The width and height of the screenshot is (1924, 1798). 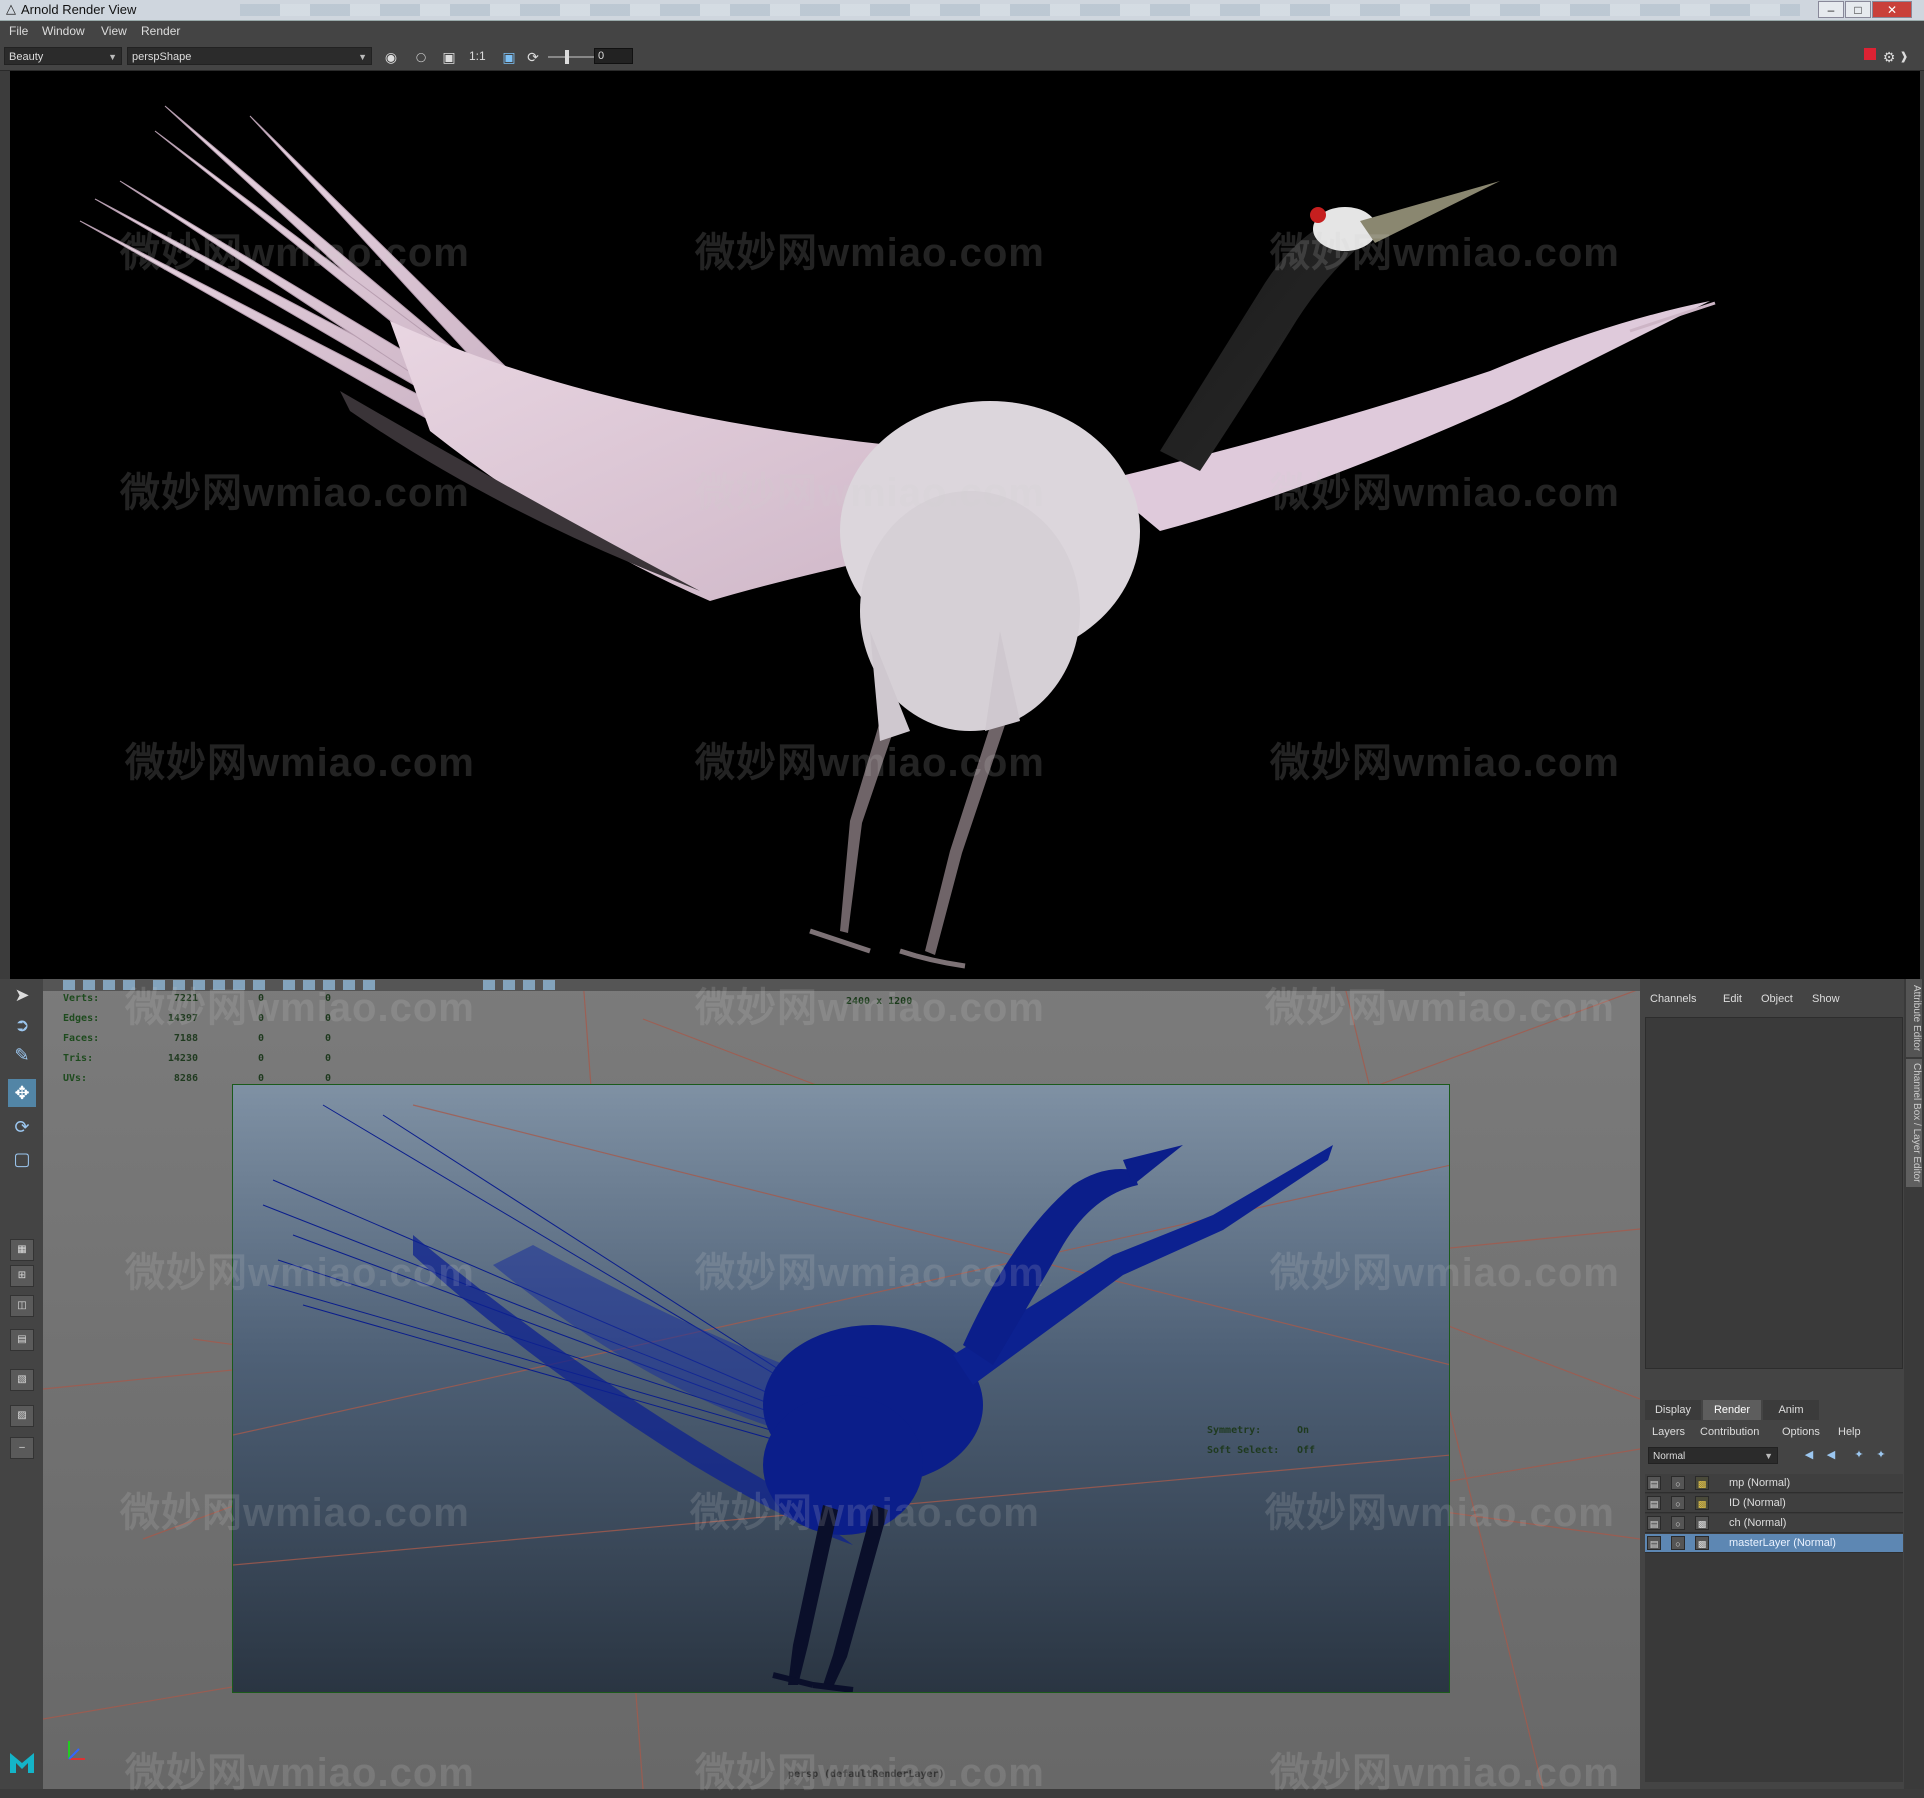 What do you see at coordinates (1826, 999) in the screenshot?
I see `menu-show: Show` at bounding box center [1826, 999].